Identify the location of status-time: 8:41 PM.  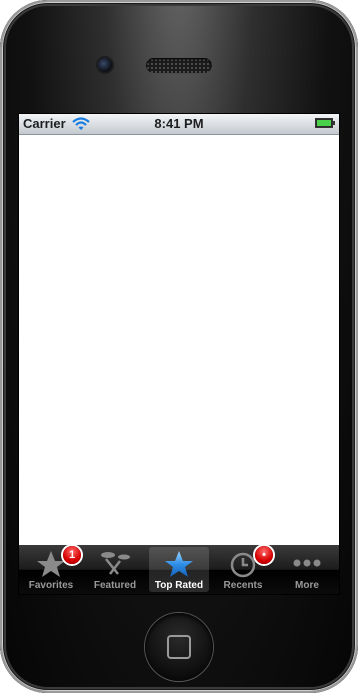
(179, 123).